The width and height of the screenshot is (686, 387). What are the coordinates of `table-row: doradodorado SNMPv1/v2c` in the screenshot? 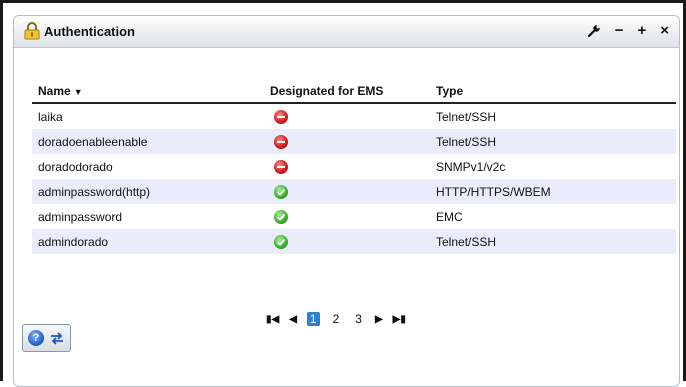 It's located at (354, 166).